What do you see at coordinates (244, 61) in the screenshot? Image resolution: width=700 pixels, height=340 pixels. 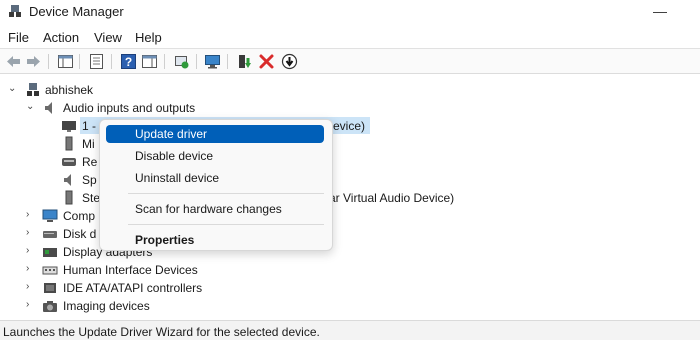 I see `update-driver-icon` at bounding box center [244, 61].